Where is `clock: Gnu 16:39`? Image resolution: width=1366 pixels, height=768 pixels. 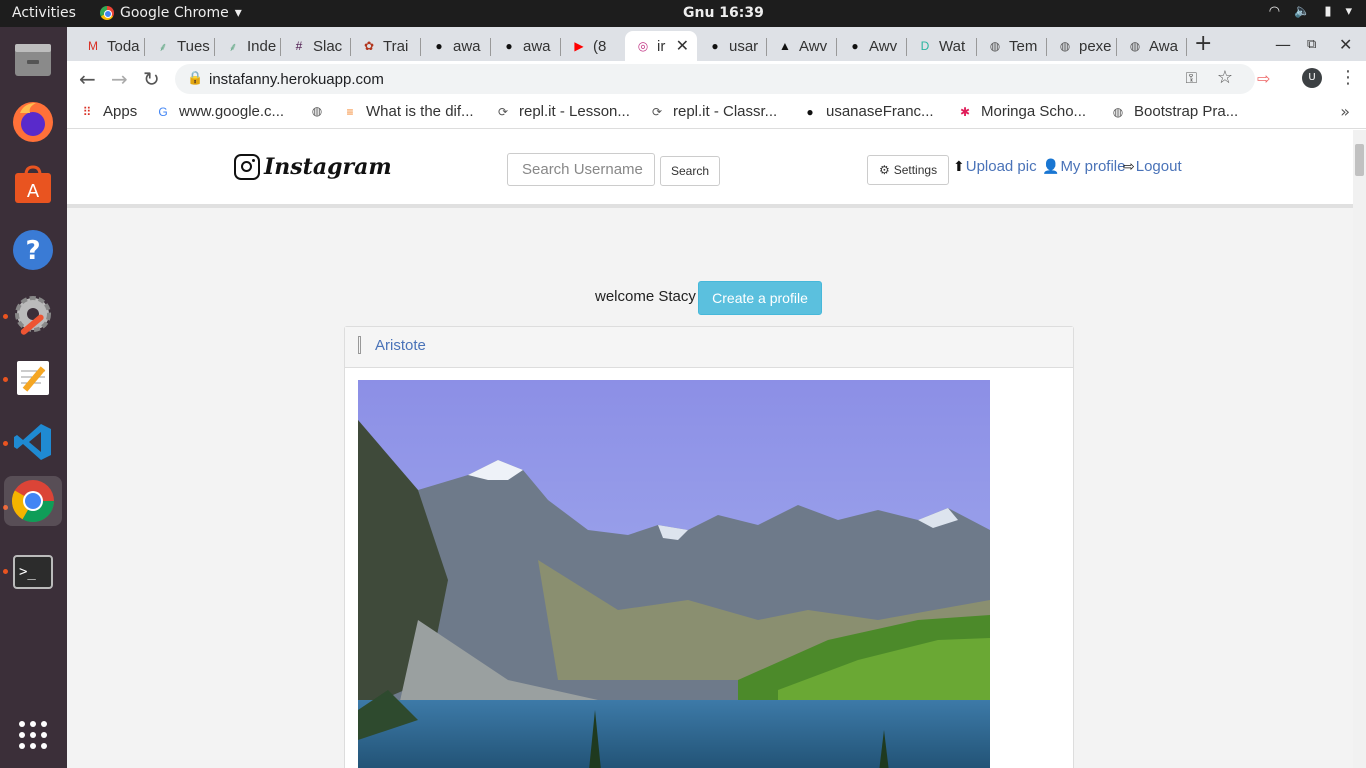
clock: Gnu 16:39 is located at coordinates (723, 13).